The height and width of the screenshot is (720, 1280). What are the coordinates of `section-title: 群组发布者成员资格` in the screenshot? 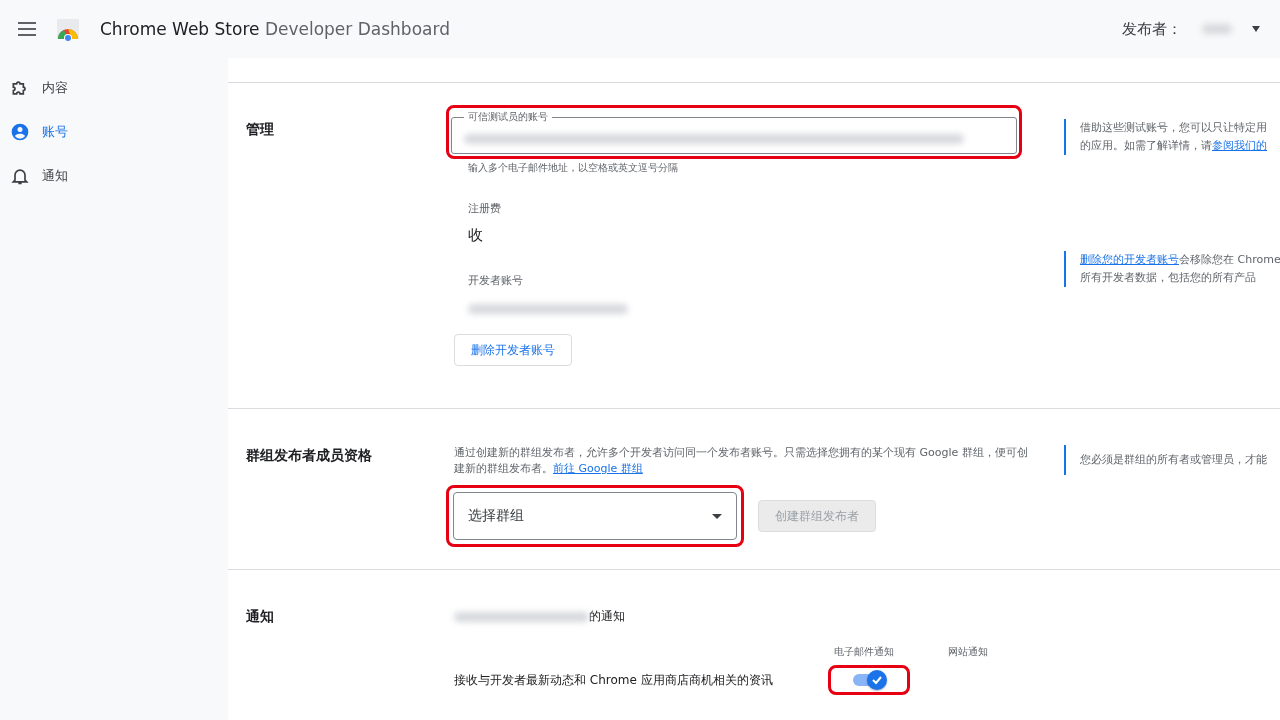 It's located at (309, 455).